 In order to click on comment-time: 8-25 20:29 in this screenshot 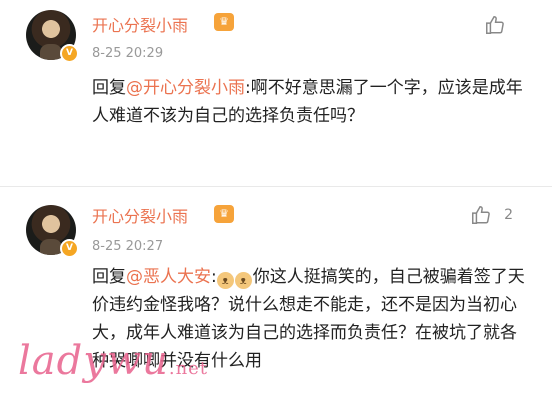, I will do `click(128, 53)`.